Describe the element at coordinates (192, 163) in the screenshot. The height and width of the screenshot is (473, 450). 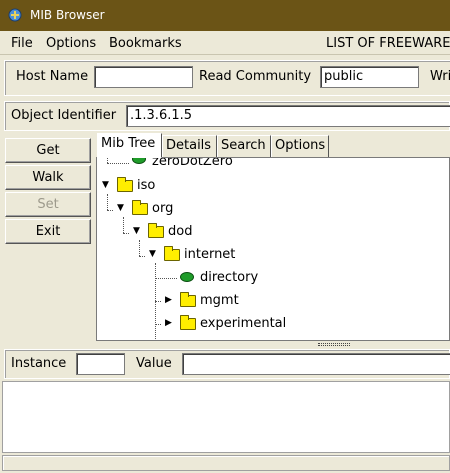
I see `tree-node-zerodotzero: zeroDotZero` at that location.